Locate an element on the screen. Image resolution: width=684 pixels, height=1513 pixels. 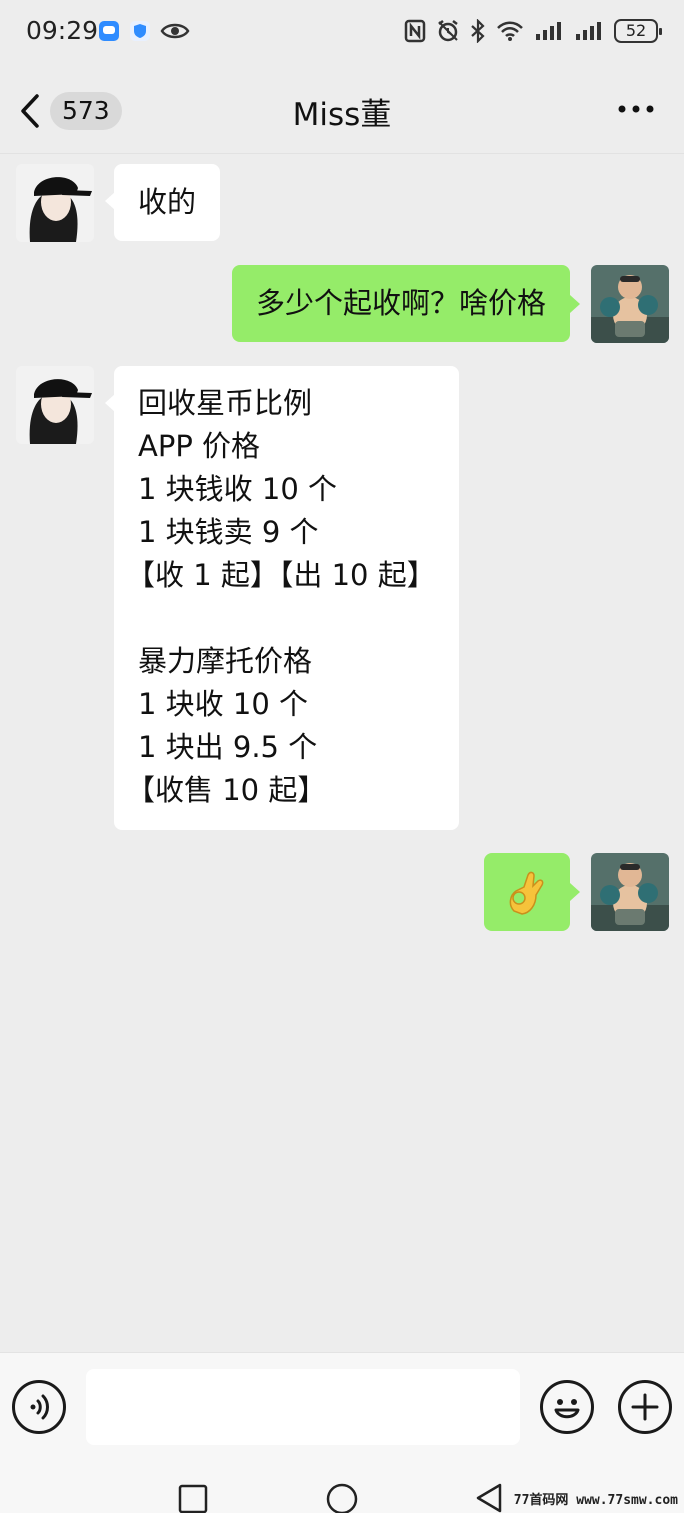
message-bubble-outgoing: 多少个起收啊？啥价格 is located at coordinates (406, 303).